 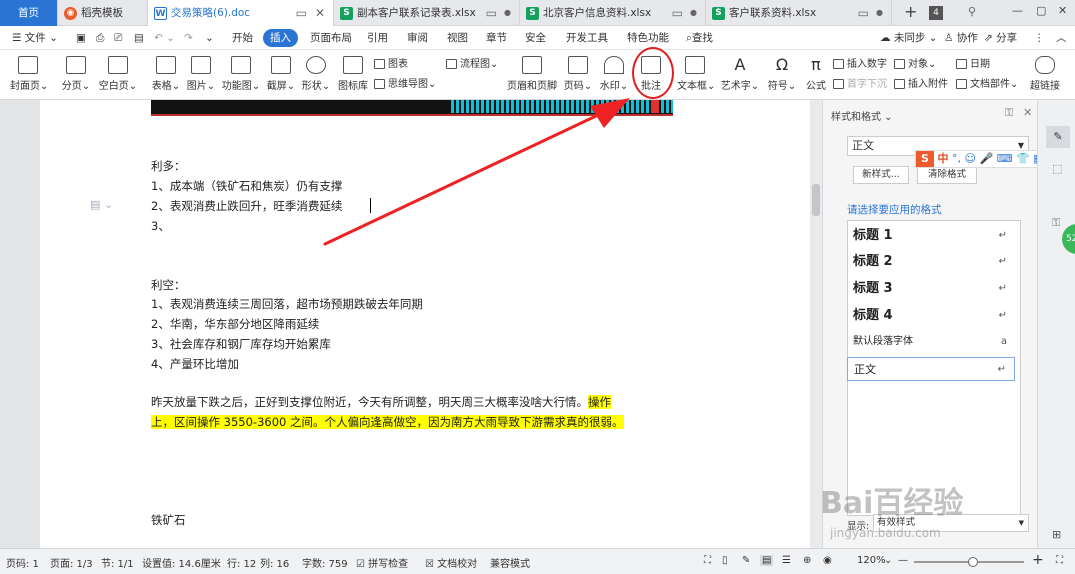 What do you see at coordinates (1056, 324) in the screenshot?
I see `right-sidebar: ✎ ⬚ ⚿ 52 ⊞` at bounding box center [1056, 324].